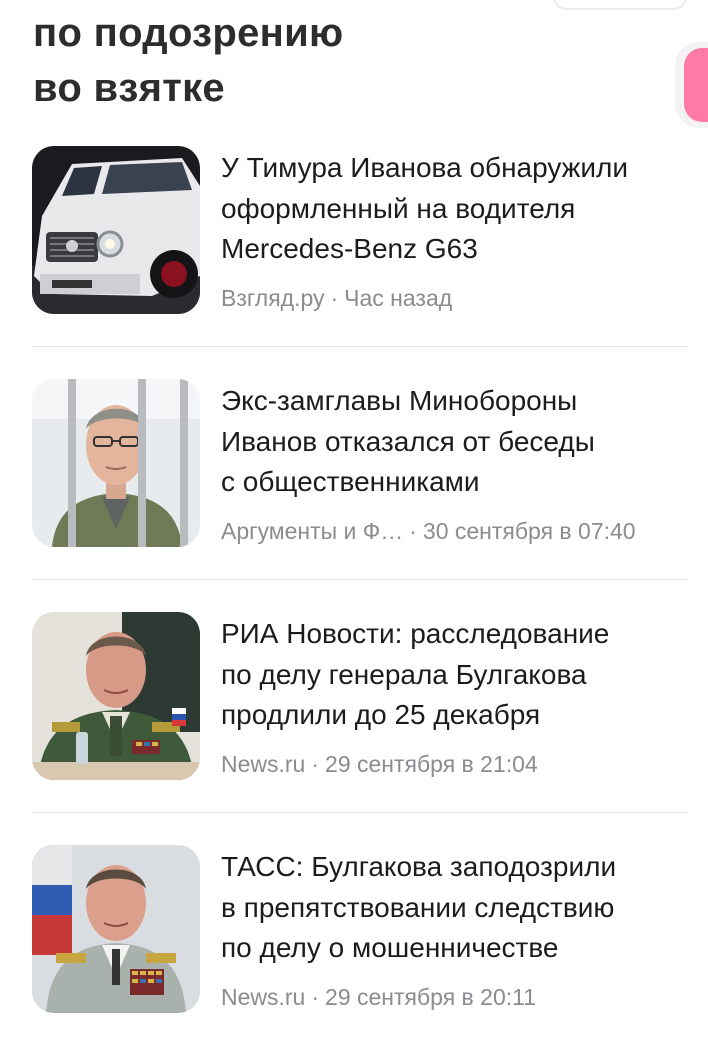 The width and height of the screenshot is (708, 1052). Describe the element at coordinates (415, 633) in the screenshot. I see `news-title-line: РИА Новости: расследование` at that location.